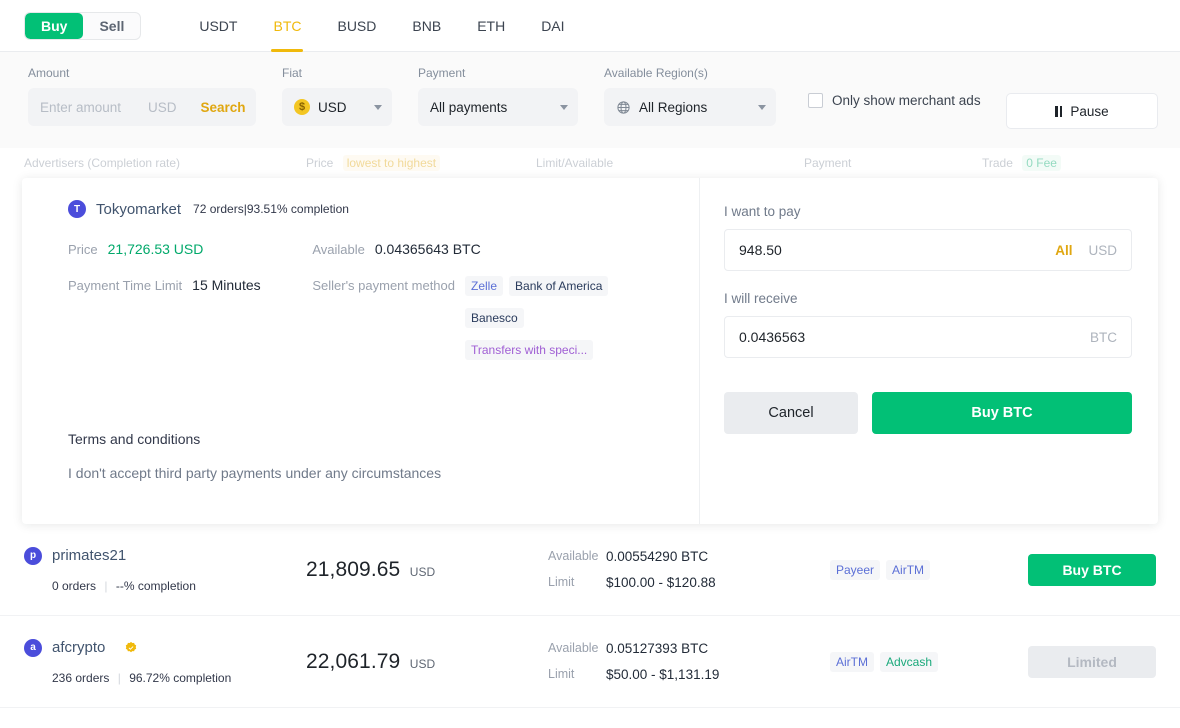 The width and height of the screenshot is (1180, 728). Describe the element at coordinates (590, 26) in the screenshot. I see `top-tab-bar: Buy Sell USDT BTC BUSD BNB ETH DAI` at that location.